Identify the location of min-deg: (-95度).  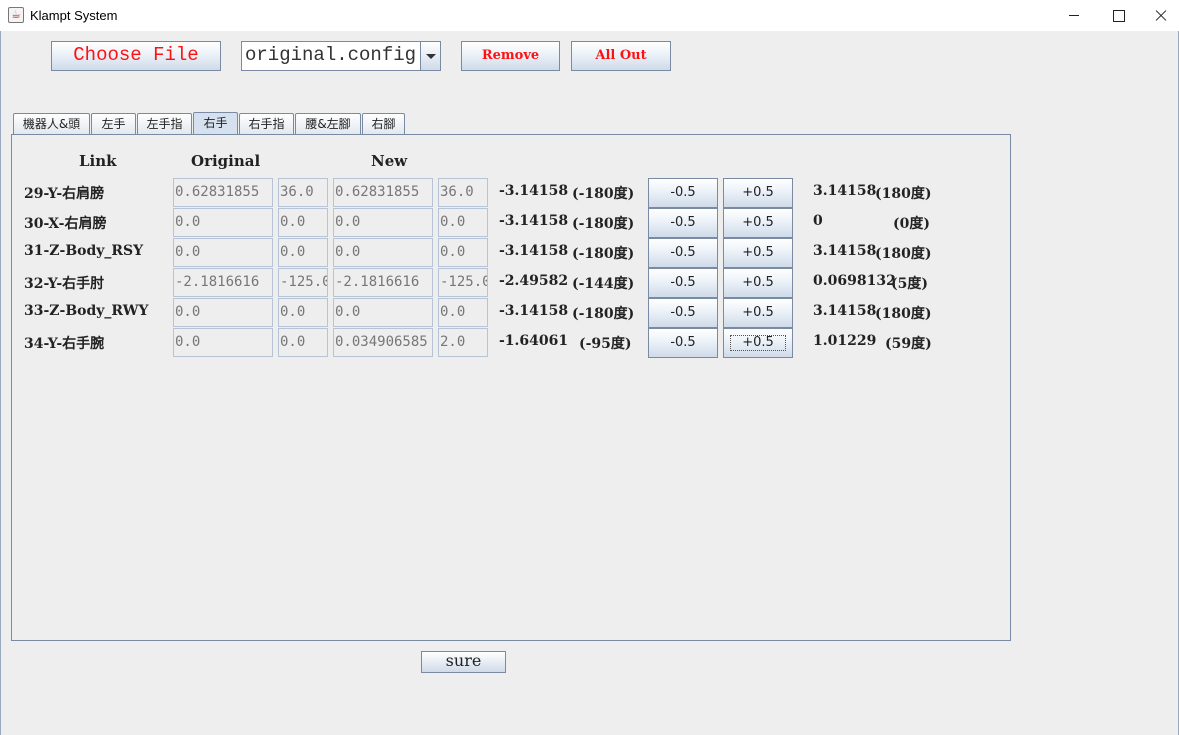
(605, 344).